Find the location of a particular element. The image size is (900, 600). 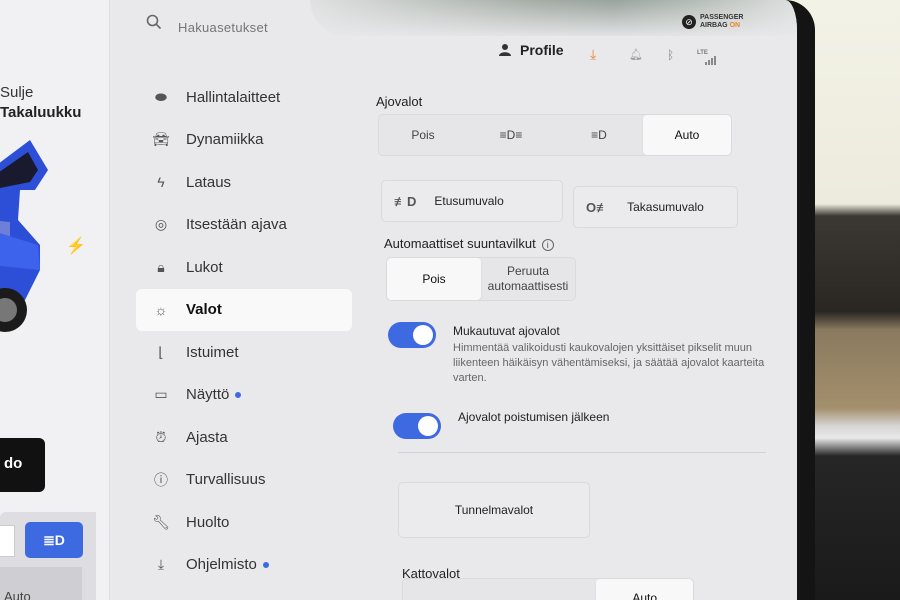

auto-signals-title-text: Automaattiset suuntavilkut is located at coordinates (460, 243).